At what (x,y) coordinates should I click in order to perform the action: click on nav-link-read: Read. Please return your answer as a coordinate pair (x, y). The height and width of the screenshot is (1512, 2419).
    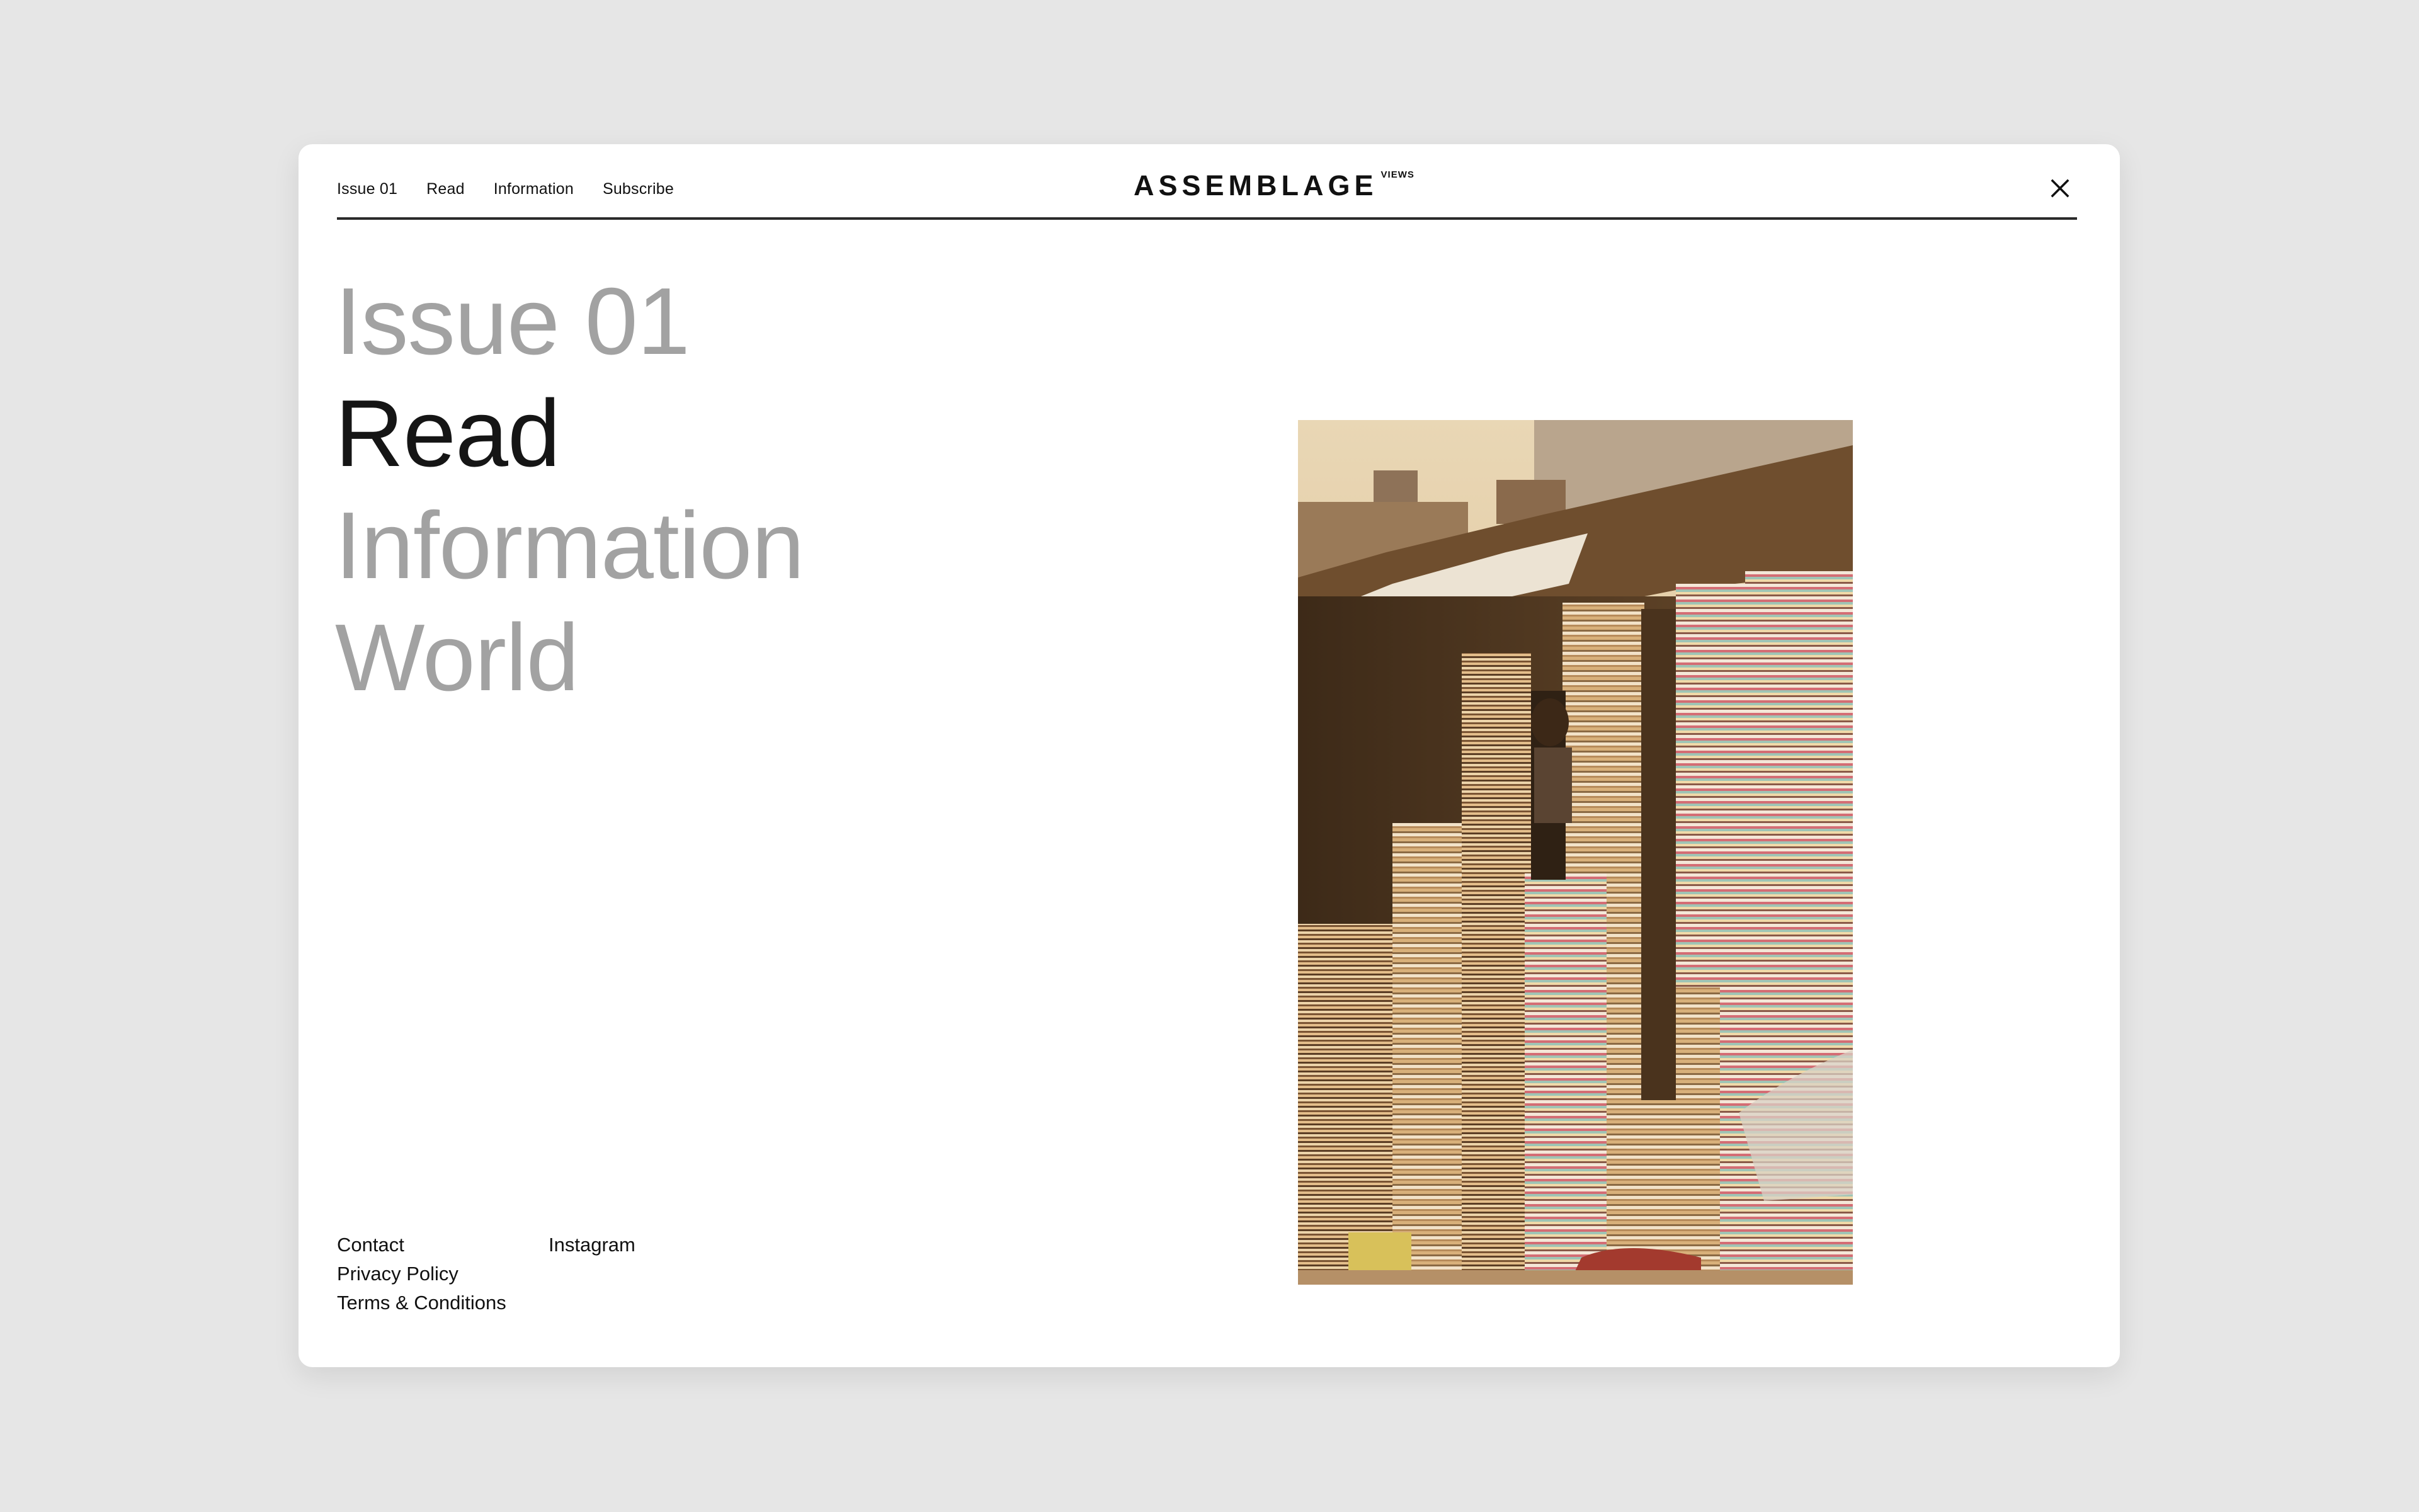
    Looking at the image, I should click on (445, 189).